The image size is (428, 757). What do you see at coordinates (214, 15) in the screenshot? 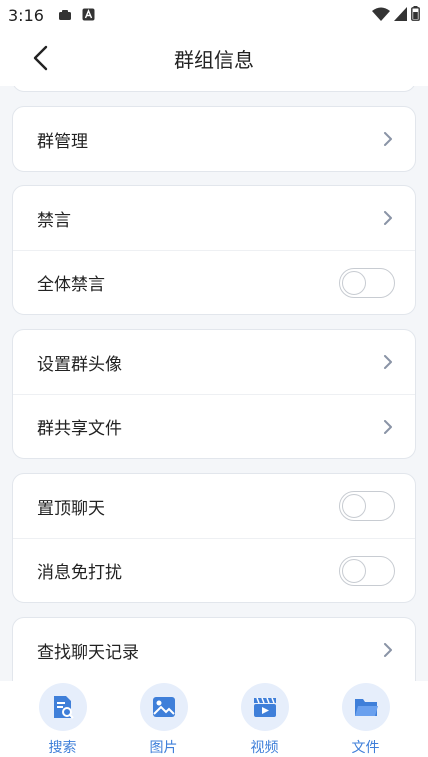
I see `status-bar: 3:16` at bounding box center [214, 15].